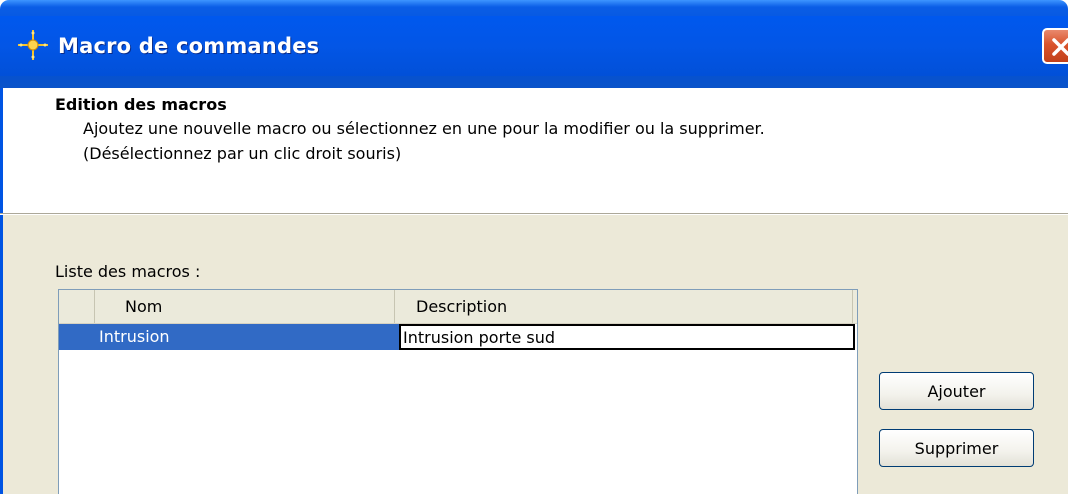  Describe the element at coordinates (624, 306) in the screenshot. I see `column-header-description: Description` at that location.